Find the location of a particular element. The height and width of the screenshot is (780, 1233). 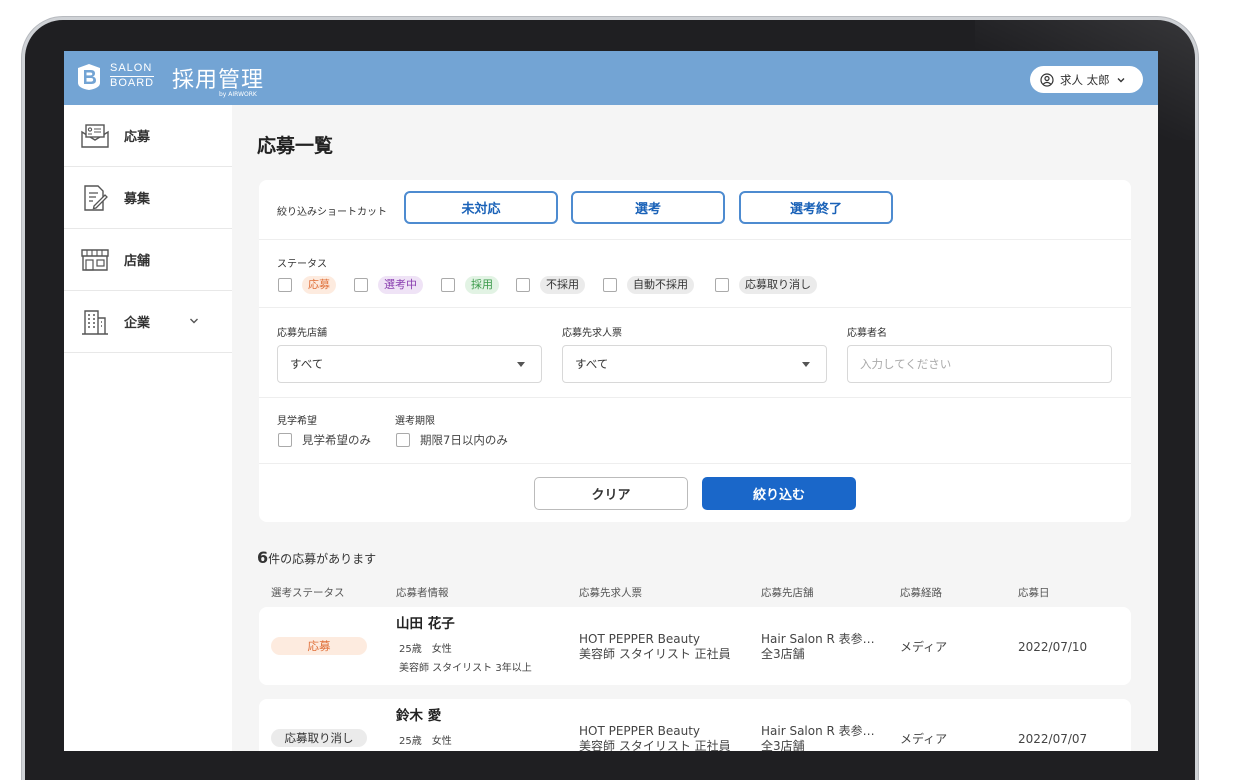

result-count-text: 件の応募があります is located at coordinates (322, 559).